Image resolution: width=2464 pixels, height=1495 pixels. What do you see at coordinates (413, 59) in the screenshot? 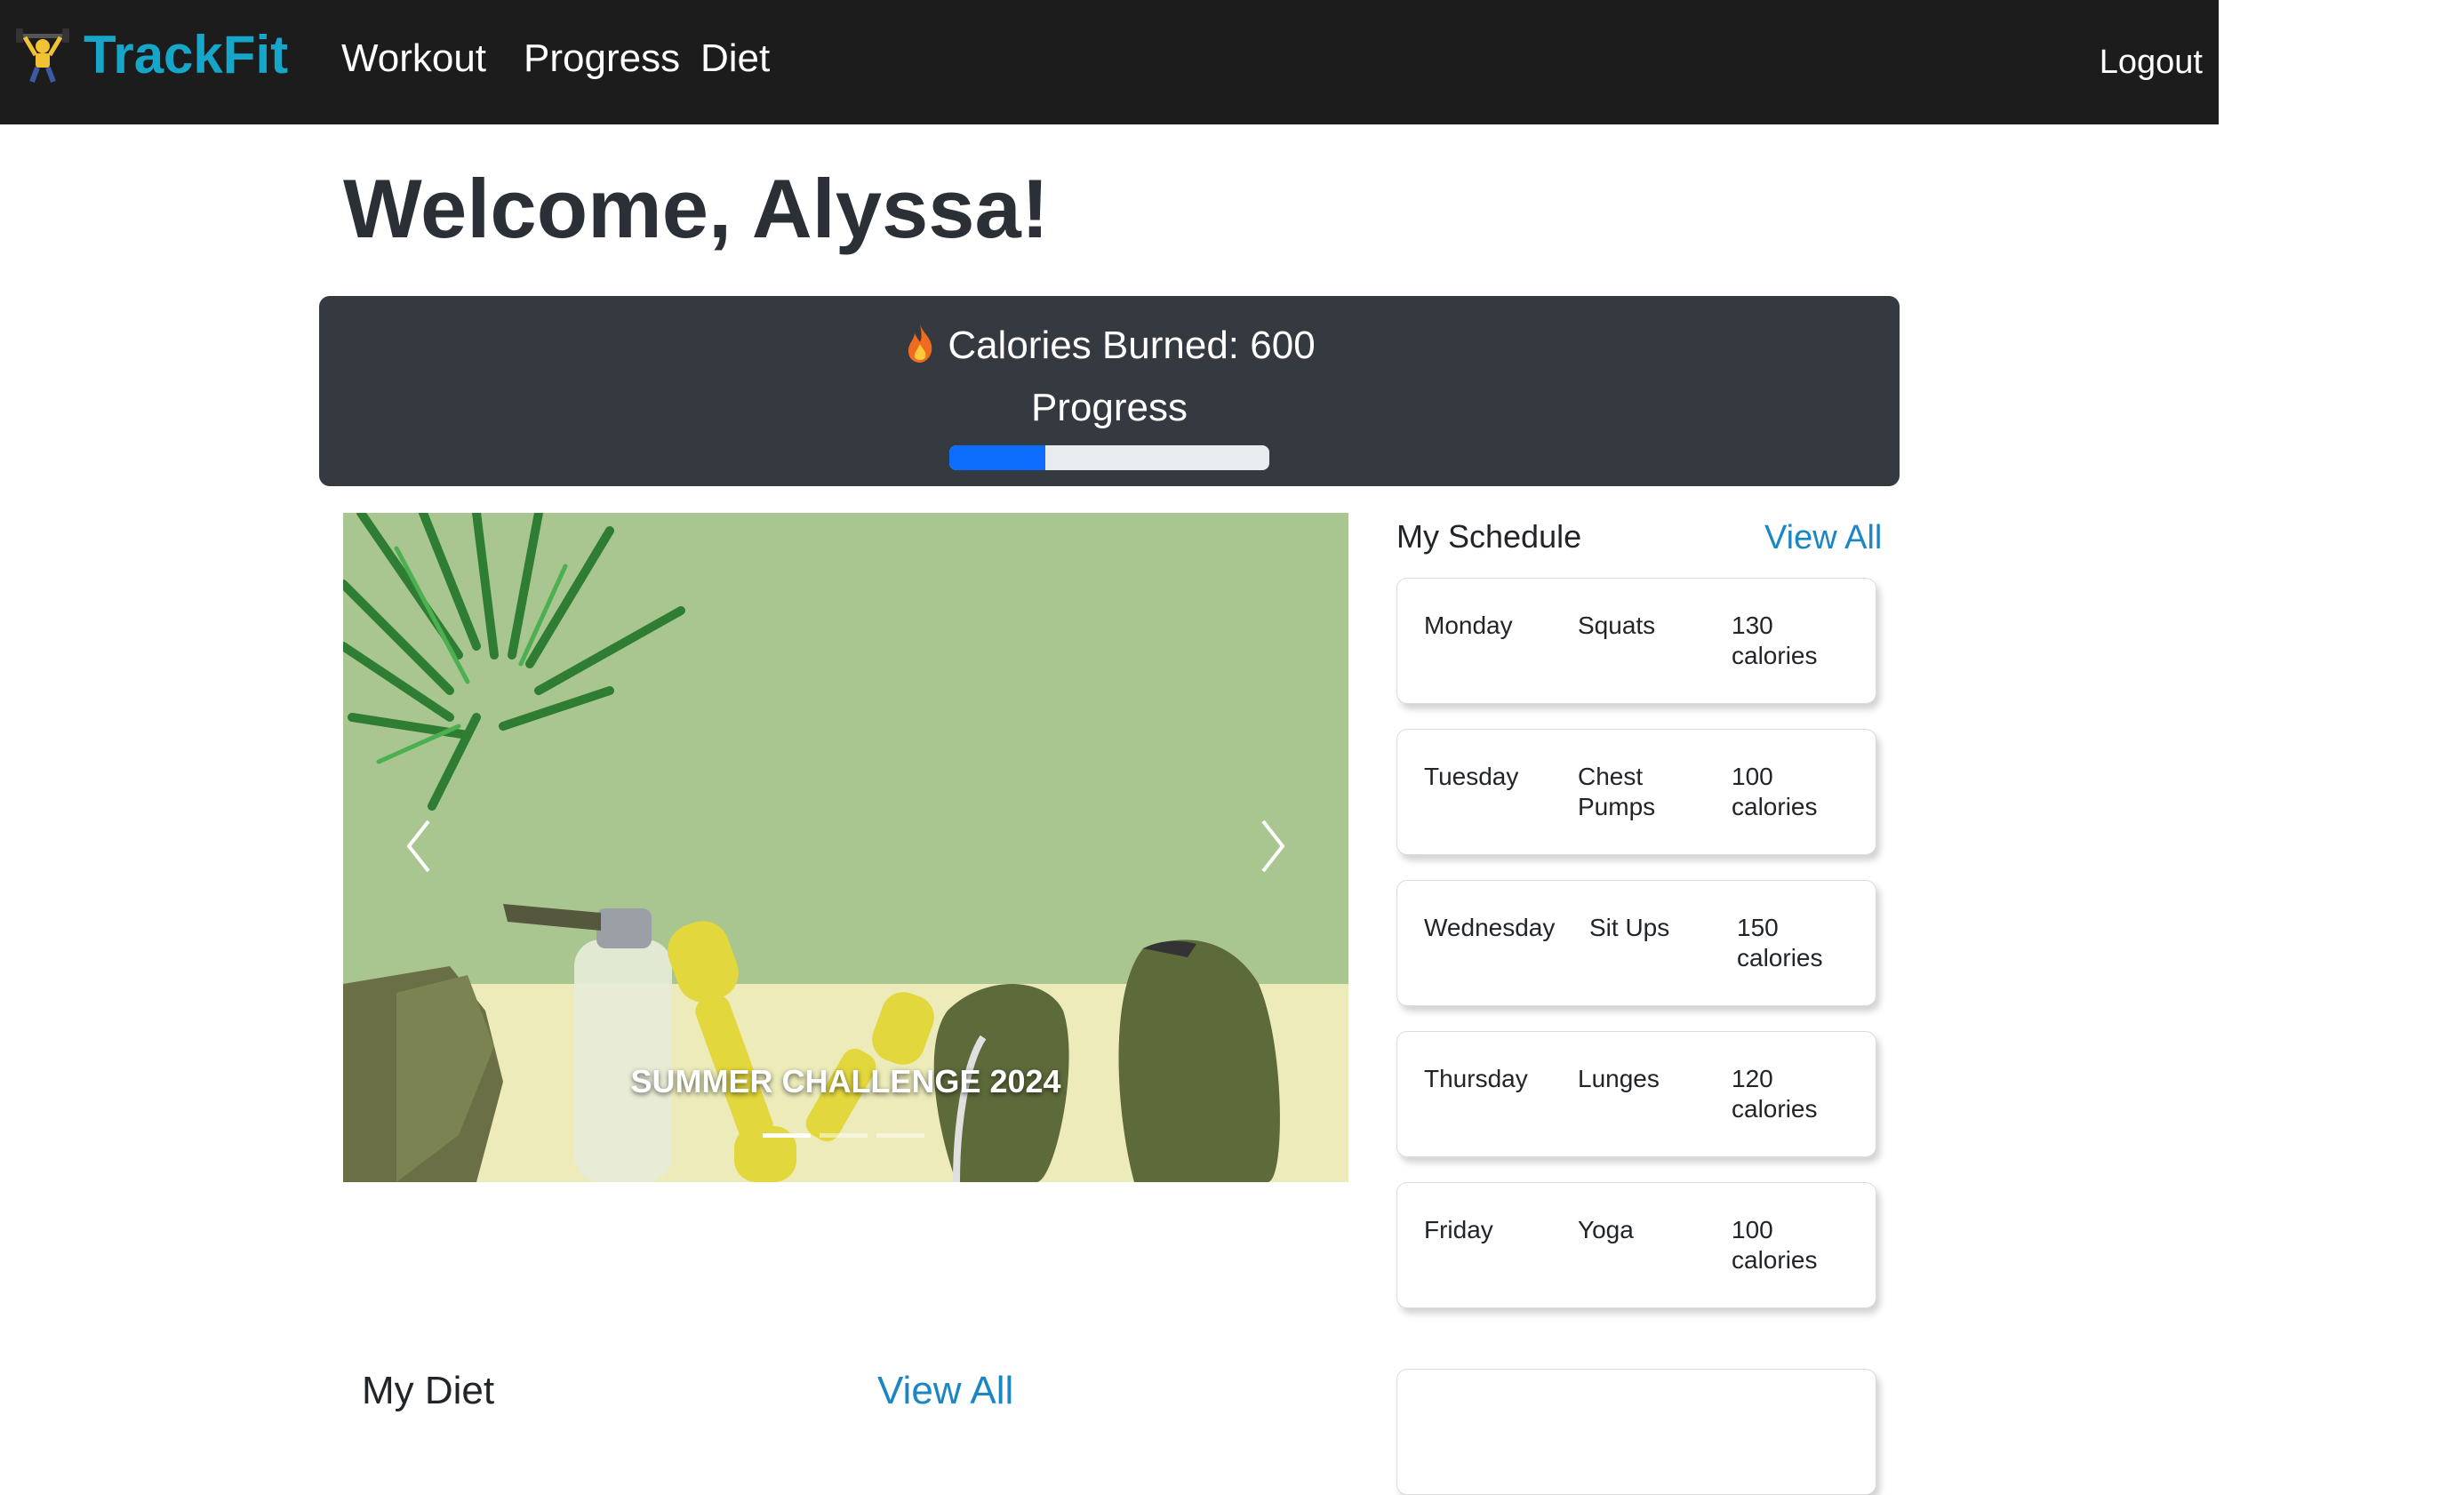
I see `nav-workout: Workout` at bounding box center [413, 59].